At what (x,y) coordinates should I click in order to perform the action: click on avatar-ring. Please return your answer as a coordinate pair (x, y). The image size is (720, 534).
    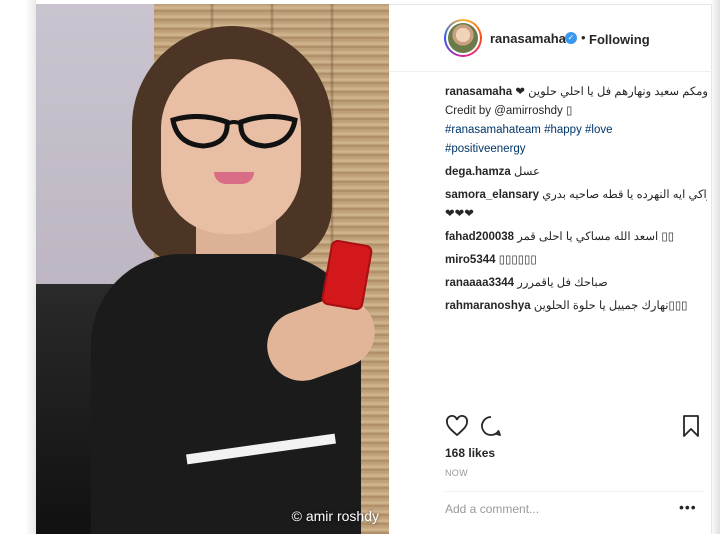
    Looking at the image, I should click on (463, 38).